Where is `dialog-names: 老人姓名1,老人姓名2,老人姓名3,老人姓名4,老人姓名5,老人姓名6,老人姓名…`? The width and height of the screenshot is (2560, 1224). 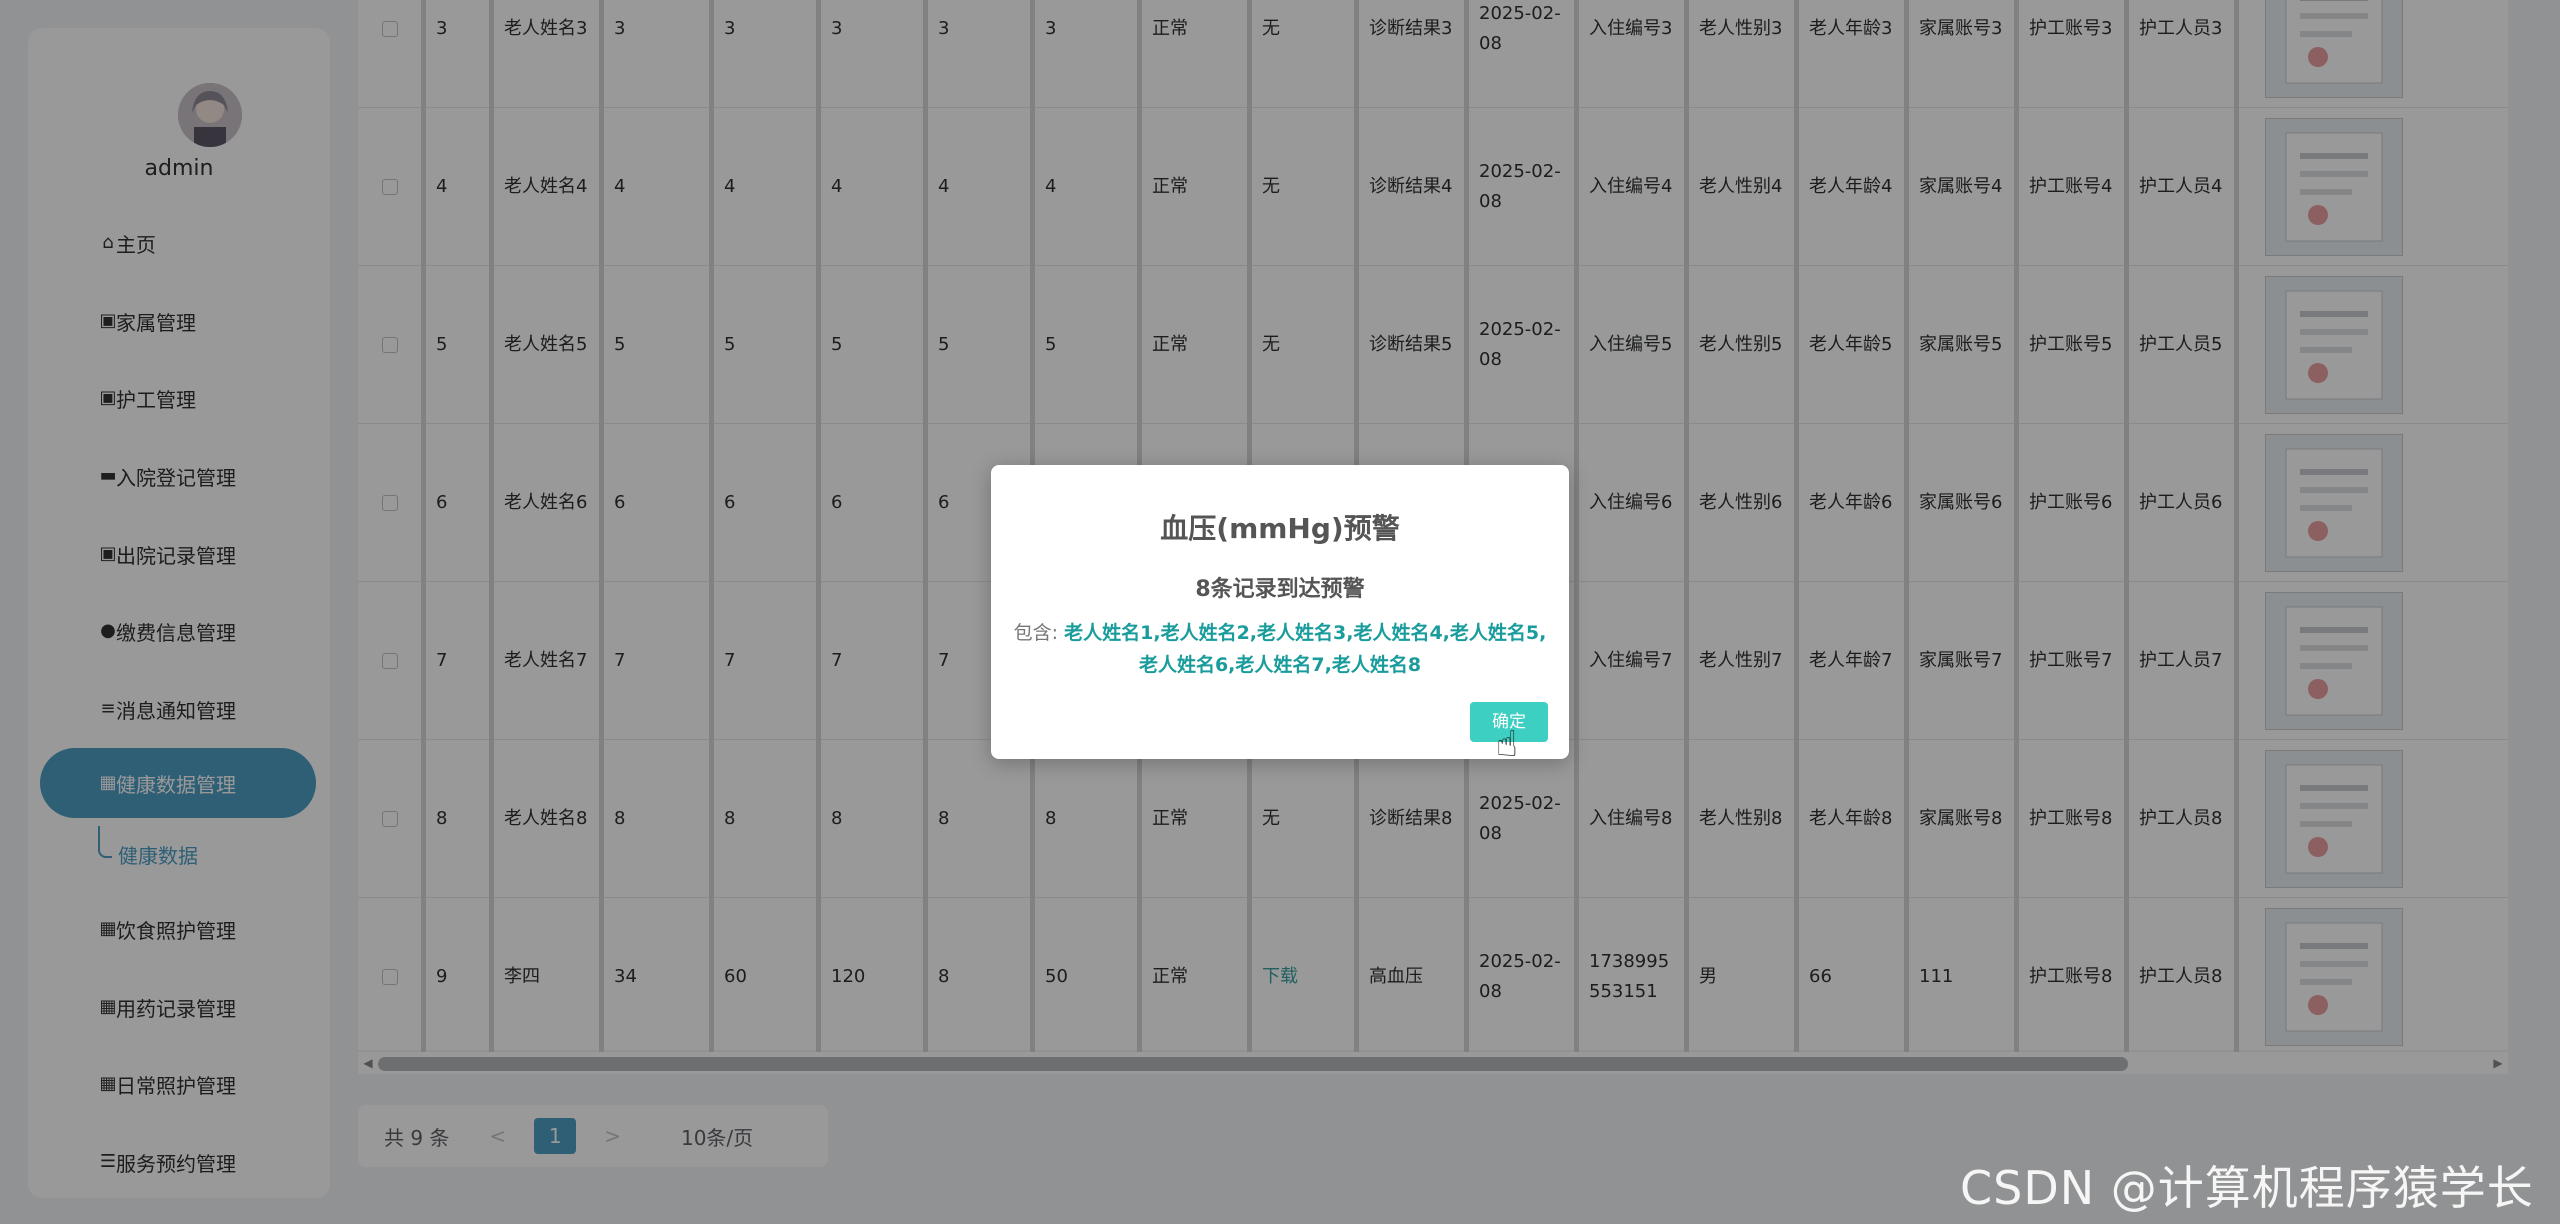 dialog-names: 老人姓名1,老人姓名2,老人姓名3,老人姓名4,老人姓名5,老人姓名6,老人姓名… is located at coordinates (1305, 649).